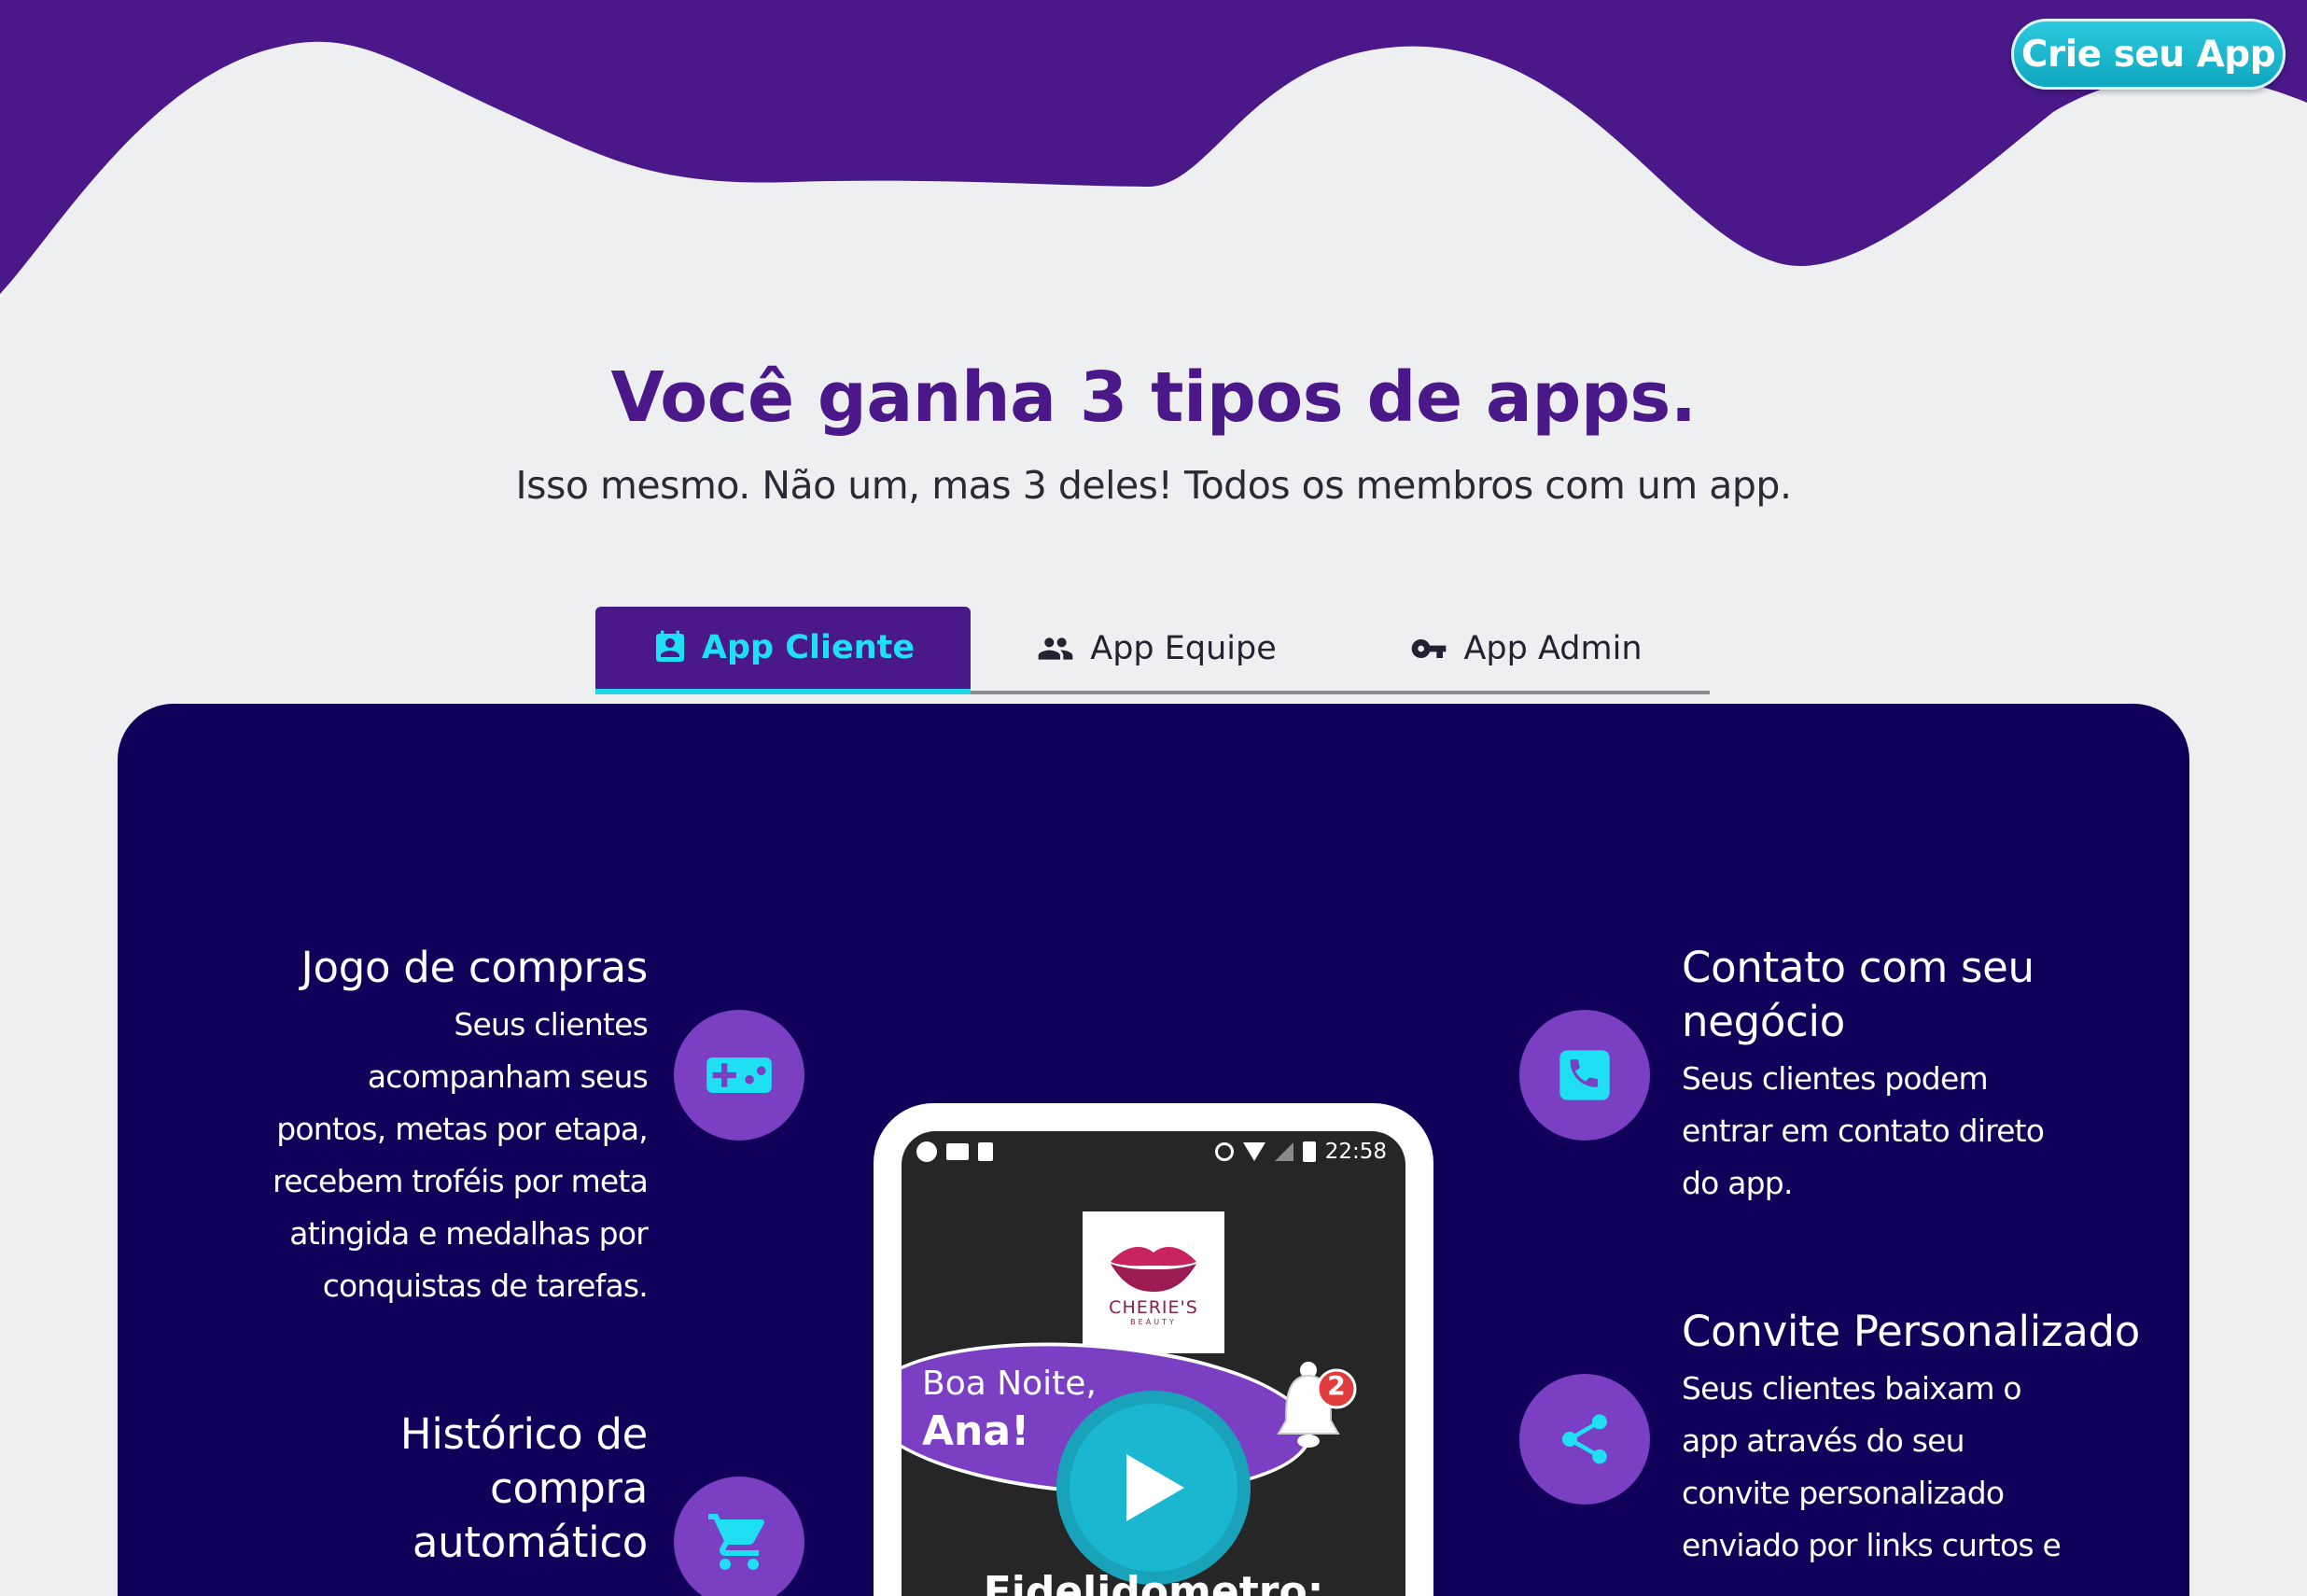  I want to click on tab-label: App Cliente, so click(808, 647).